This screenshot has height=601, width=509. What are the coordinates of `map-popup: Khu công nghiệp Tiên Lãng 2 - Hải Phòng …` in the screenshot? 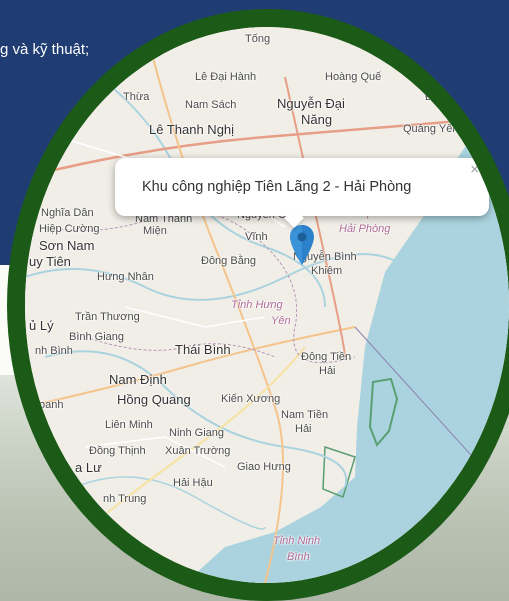 It's located at (302, 193).